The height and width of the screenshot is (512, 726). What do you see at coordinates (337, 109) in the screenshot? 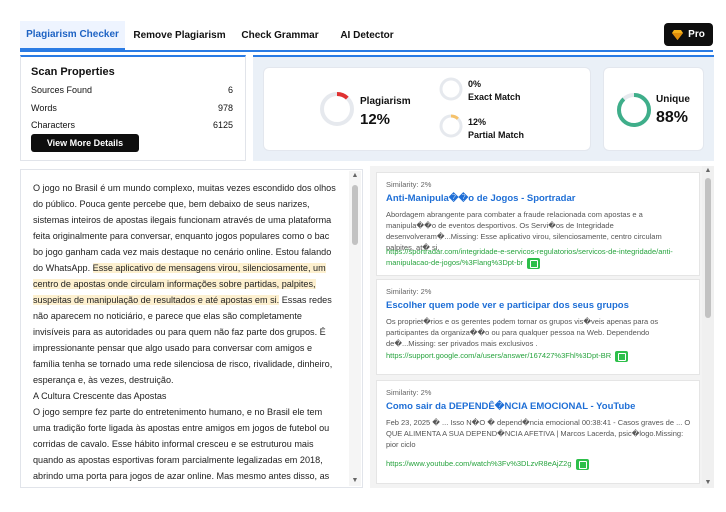
I see `plagiarism-ring` at bounding box center [337, 109].